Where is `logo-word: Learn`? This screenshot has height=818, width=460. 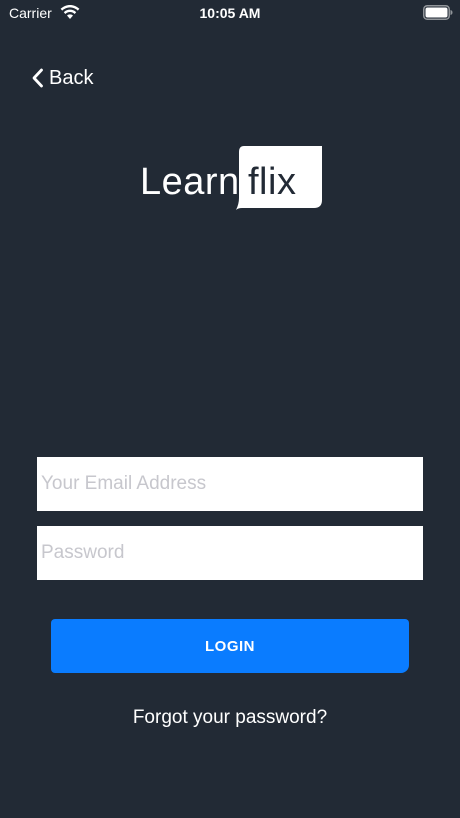
logo-word: Learn is located at coordinates (190, 182).